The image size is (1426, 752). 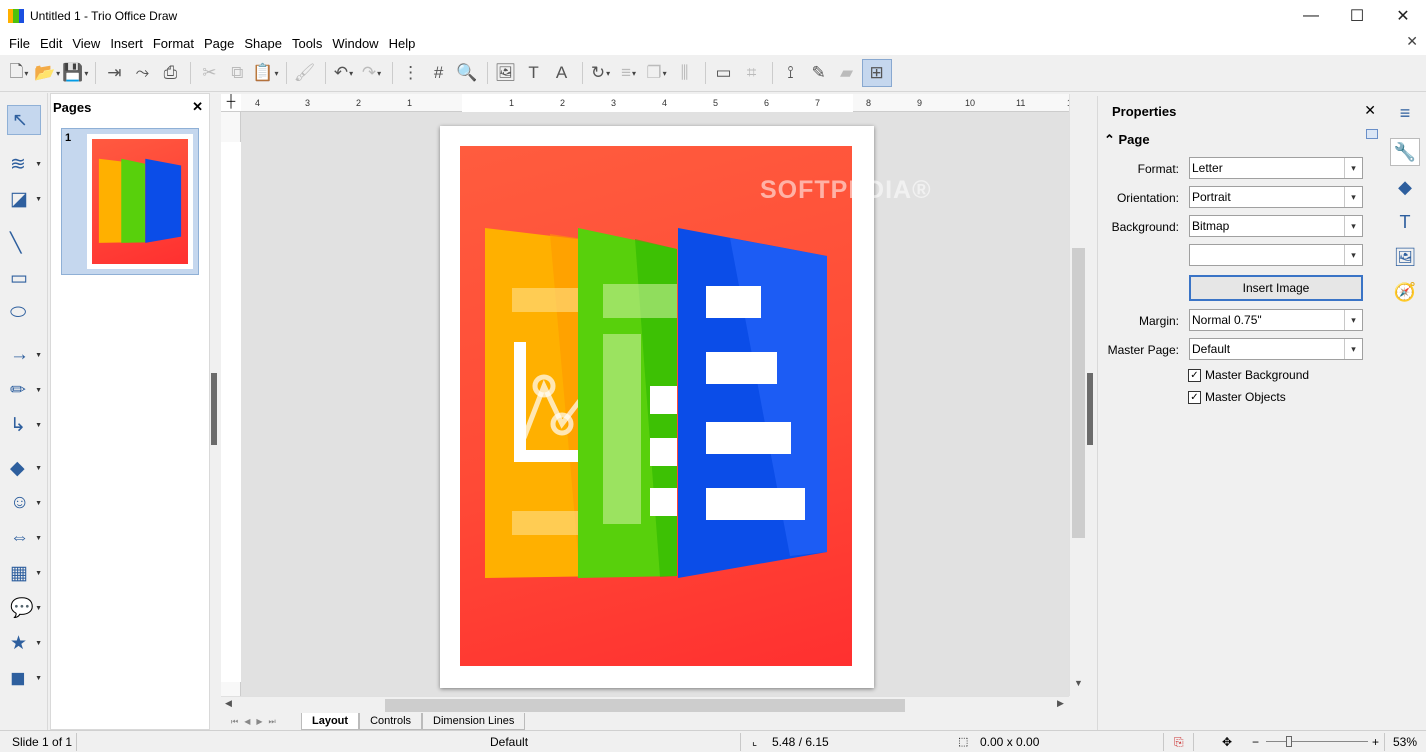 What do you see at coordinates (24, 678) in the screenshot?
I see `3d-objects-icon: ◼ ▼` at bounding box center [24, 678].